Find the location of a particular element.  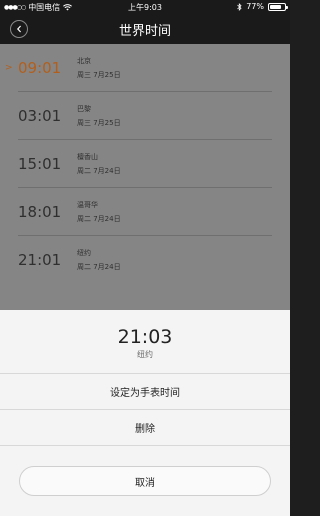

status-right: 77% is located at coordinates (262, 6).